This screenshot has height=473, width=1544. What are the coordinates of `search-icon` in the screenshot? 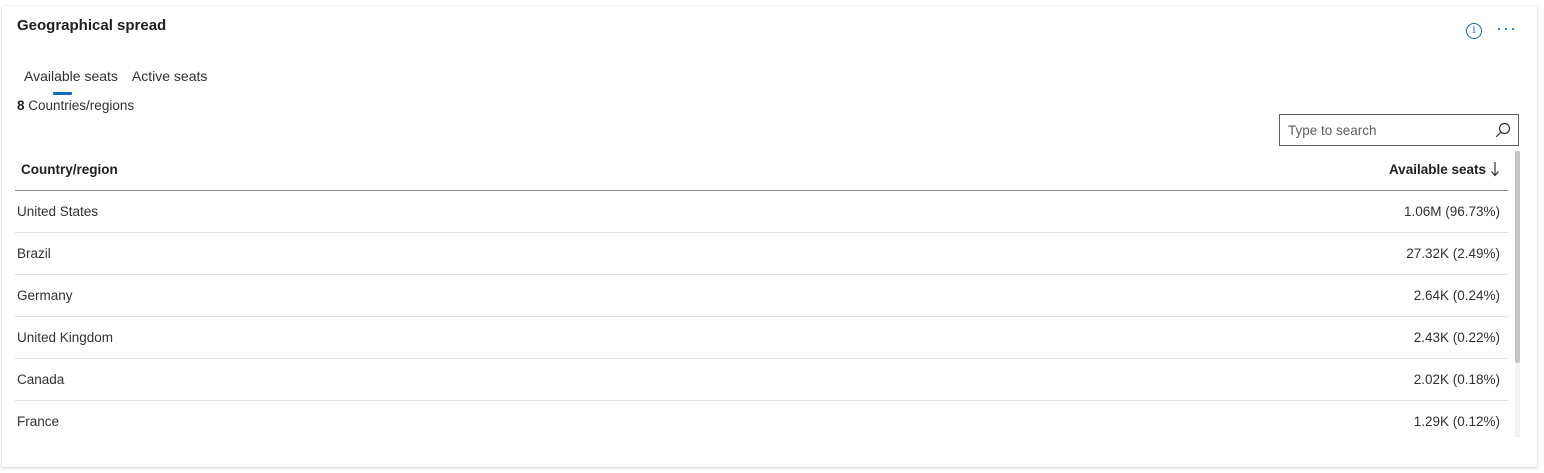 It's located at (1503, 130).